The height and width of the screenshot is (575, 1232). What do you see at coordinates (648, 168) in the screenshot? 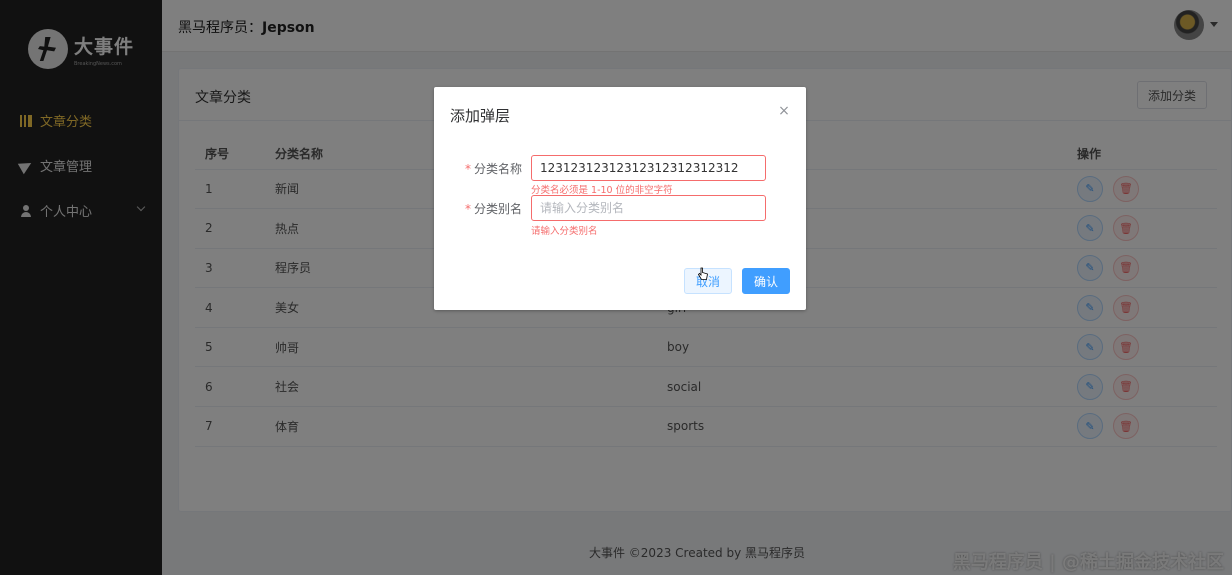
I see `category-name-input` at bounding box center [648, 168].